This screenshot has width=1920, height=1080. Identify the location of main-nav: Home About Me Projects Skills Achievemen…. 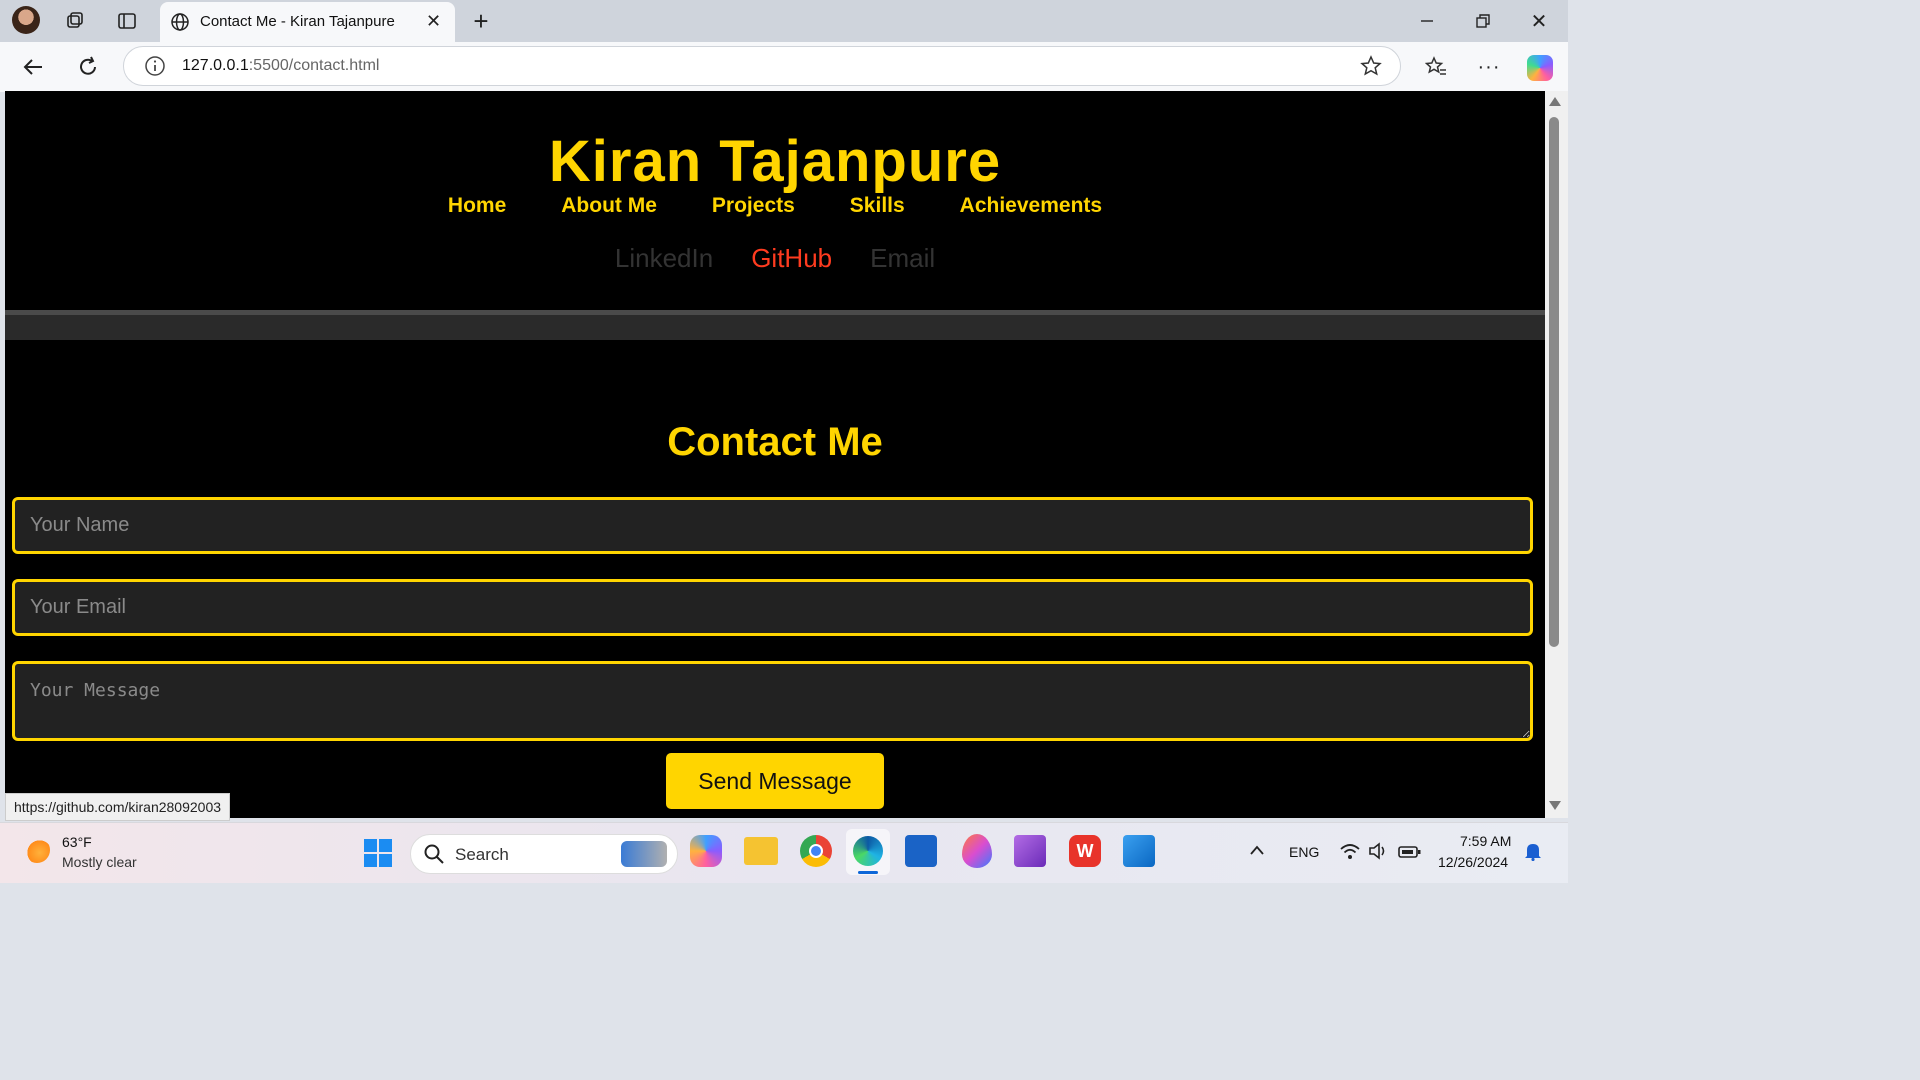
(775, 206).